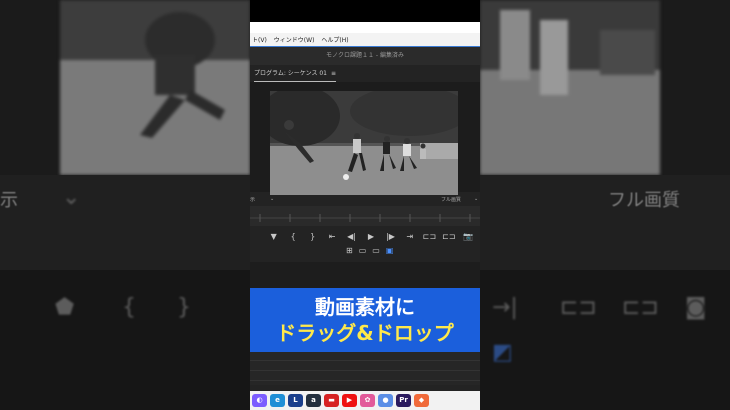 This screenshot has width=730, height=410. Describe the element at coordinates (640, 307) in the screenshot. I see `extract-icon: ⊏⊐` at that location.